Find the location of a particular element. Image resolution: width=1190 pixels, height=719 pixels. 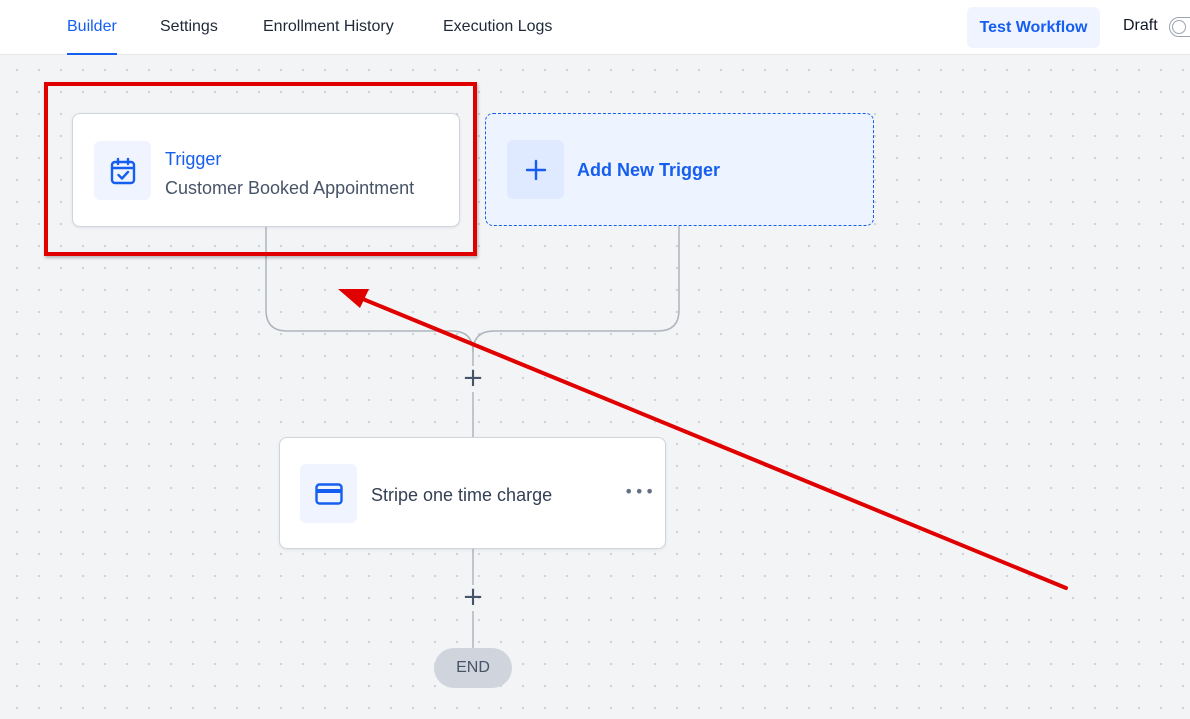

tab-settings: Settings is located at coordinates (189, 27).